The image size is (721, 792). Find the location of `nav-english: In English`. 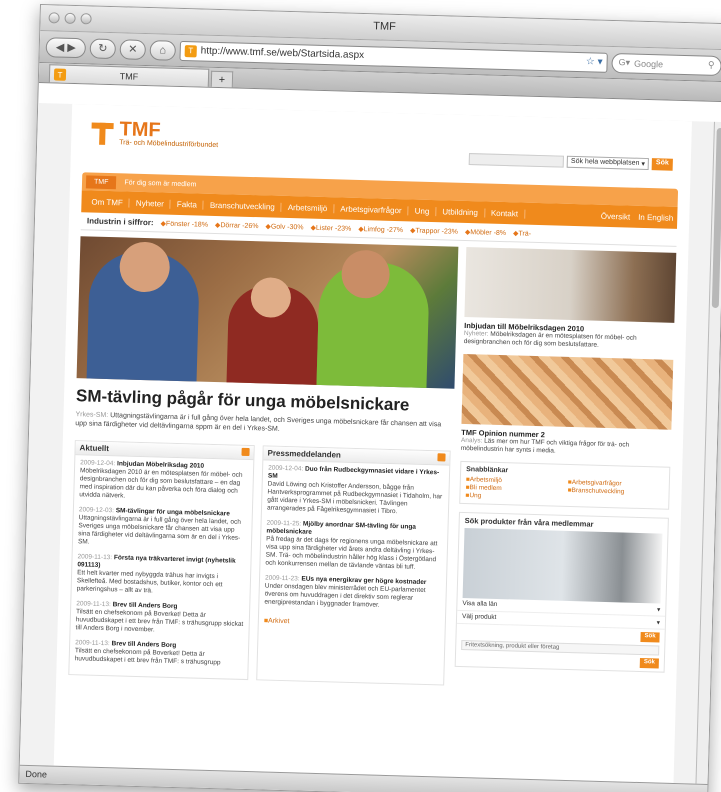

nav-english: In English is located at coordinates (655, 217).